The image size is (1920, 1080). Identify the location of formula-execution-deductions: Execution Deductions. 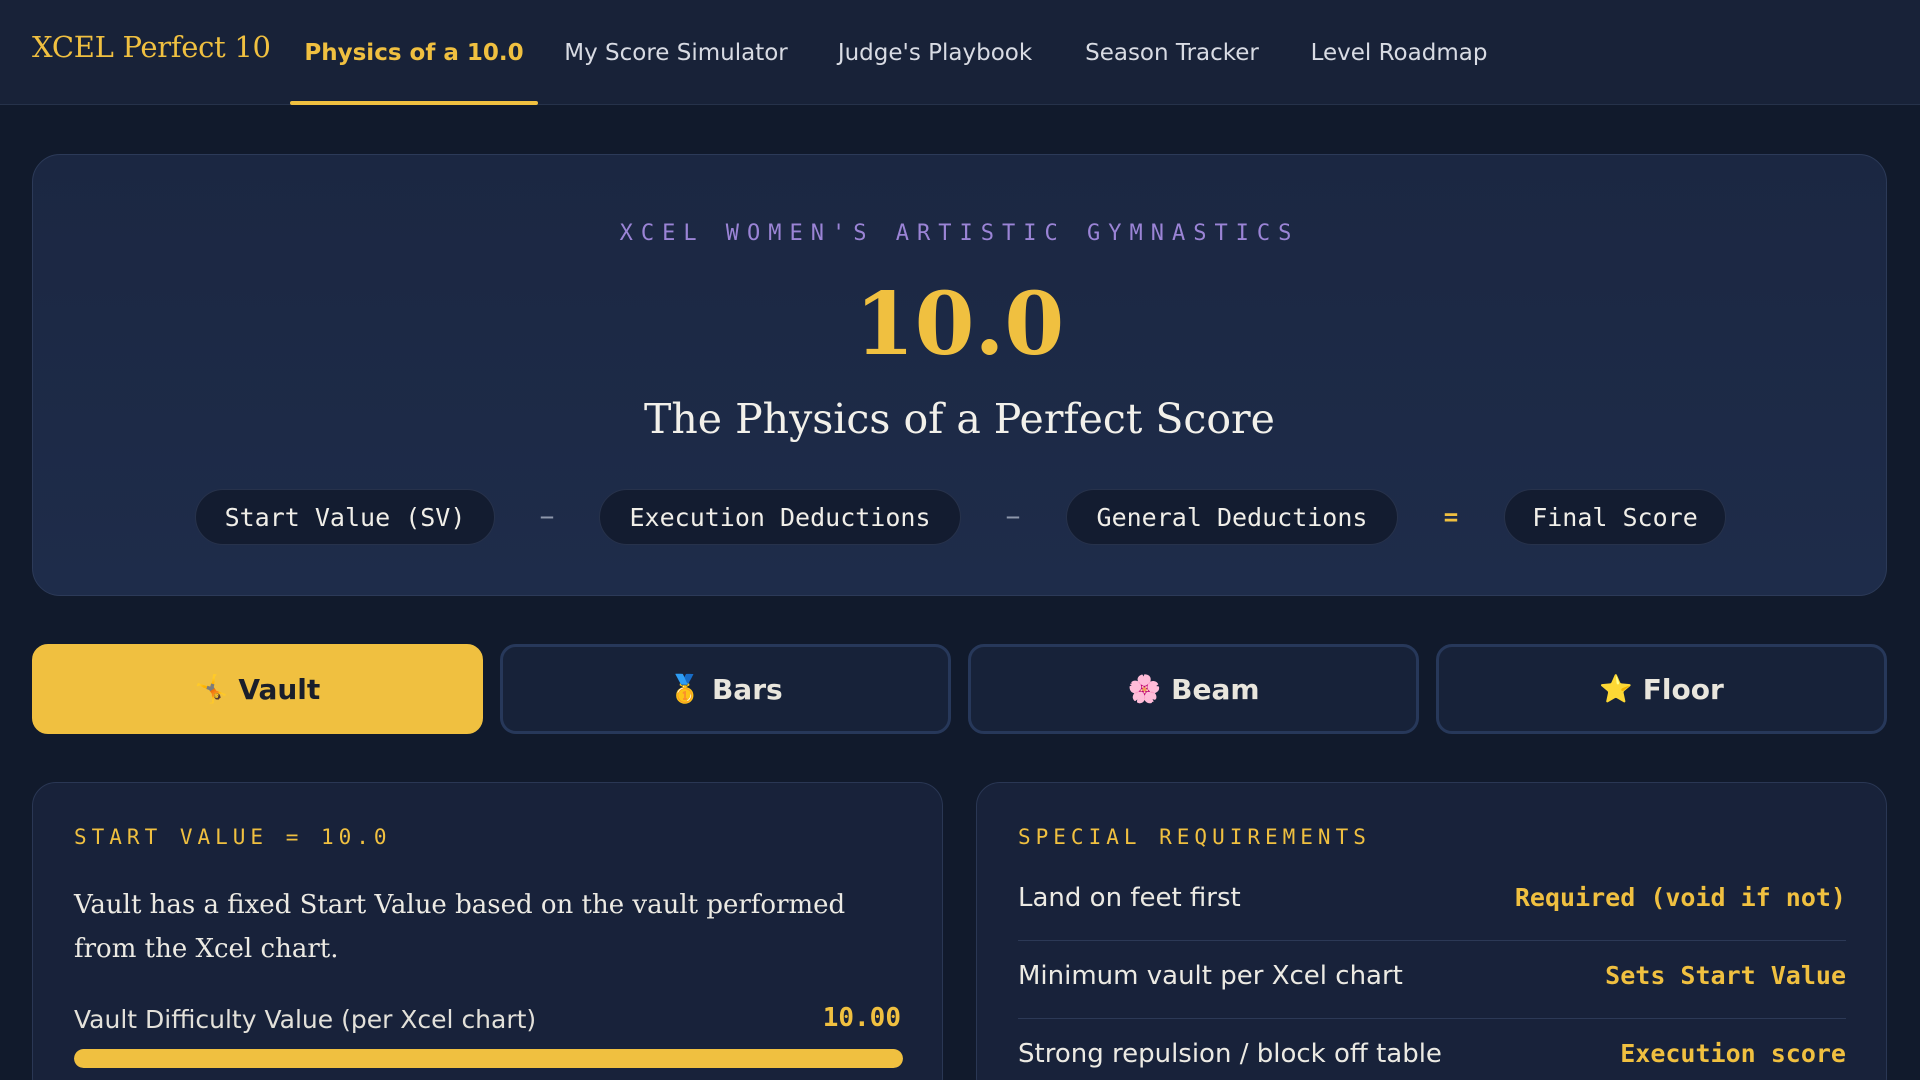
(780, 517).